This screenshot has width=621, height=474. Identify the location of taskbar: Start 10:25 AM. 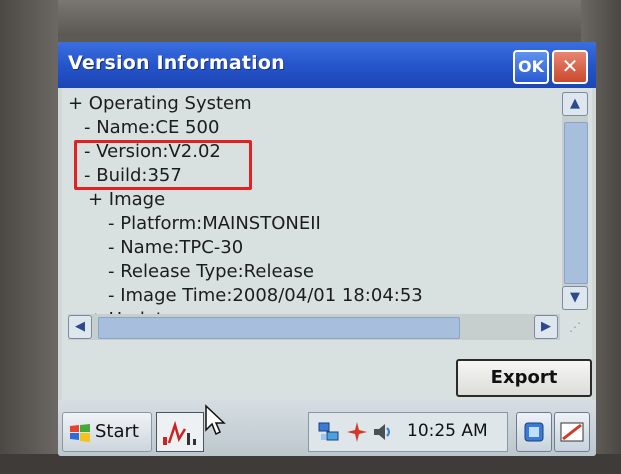
(327, 428).